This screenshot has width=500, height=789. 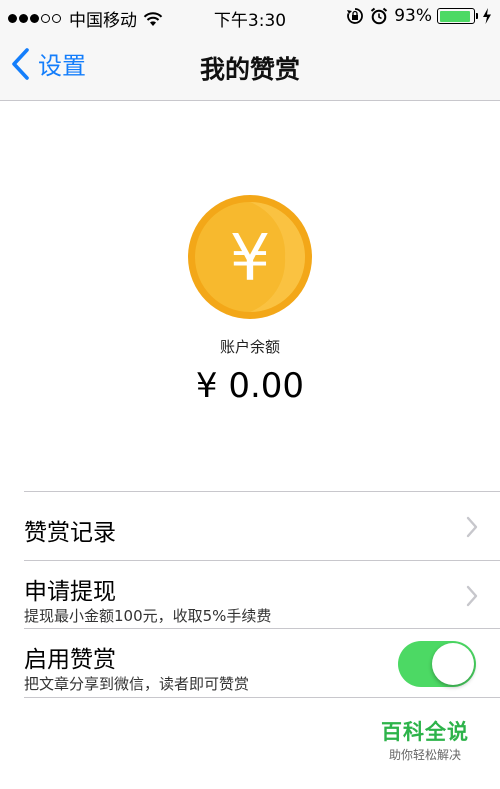 What do you see at coordinates (148, 616) in the screenshot?
I see `list-item-subtitle: 提现最小金额100元，收取5%手续费` at bounding box center [148, 616].